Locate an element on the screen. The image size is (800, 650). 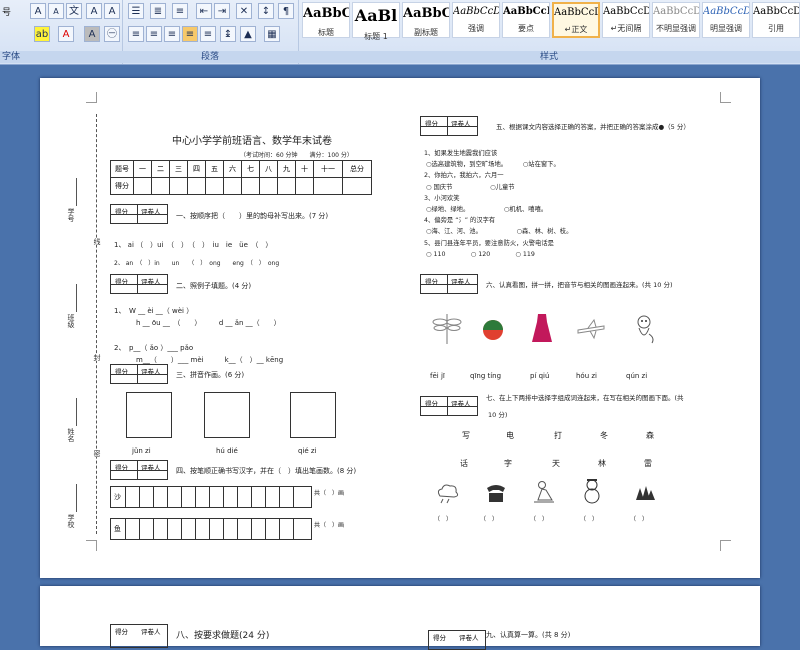
enclose-character-button: ㊀ is located at coordinates (112, 34).